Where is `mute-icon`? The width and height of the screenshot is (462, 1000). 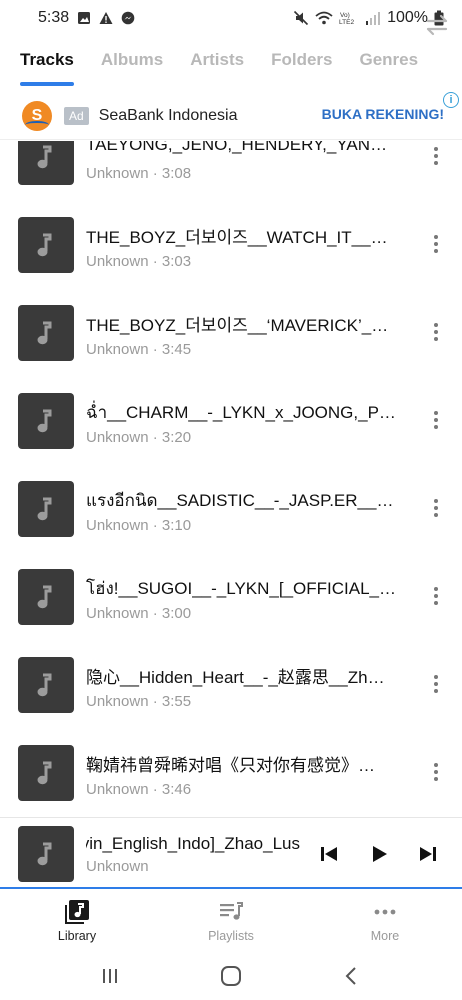
mute-icon is located at coordinates (301, 18).